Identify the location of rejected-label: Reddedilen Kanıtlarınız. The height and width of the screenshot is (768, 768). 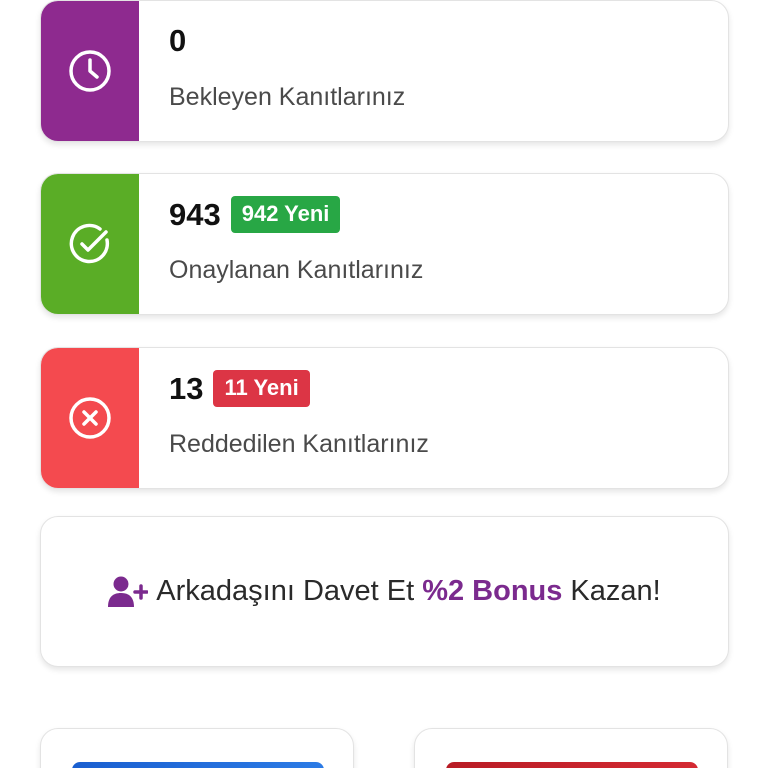
(299, 444).